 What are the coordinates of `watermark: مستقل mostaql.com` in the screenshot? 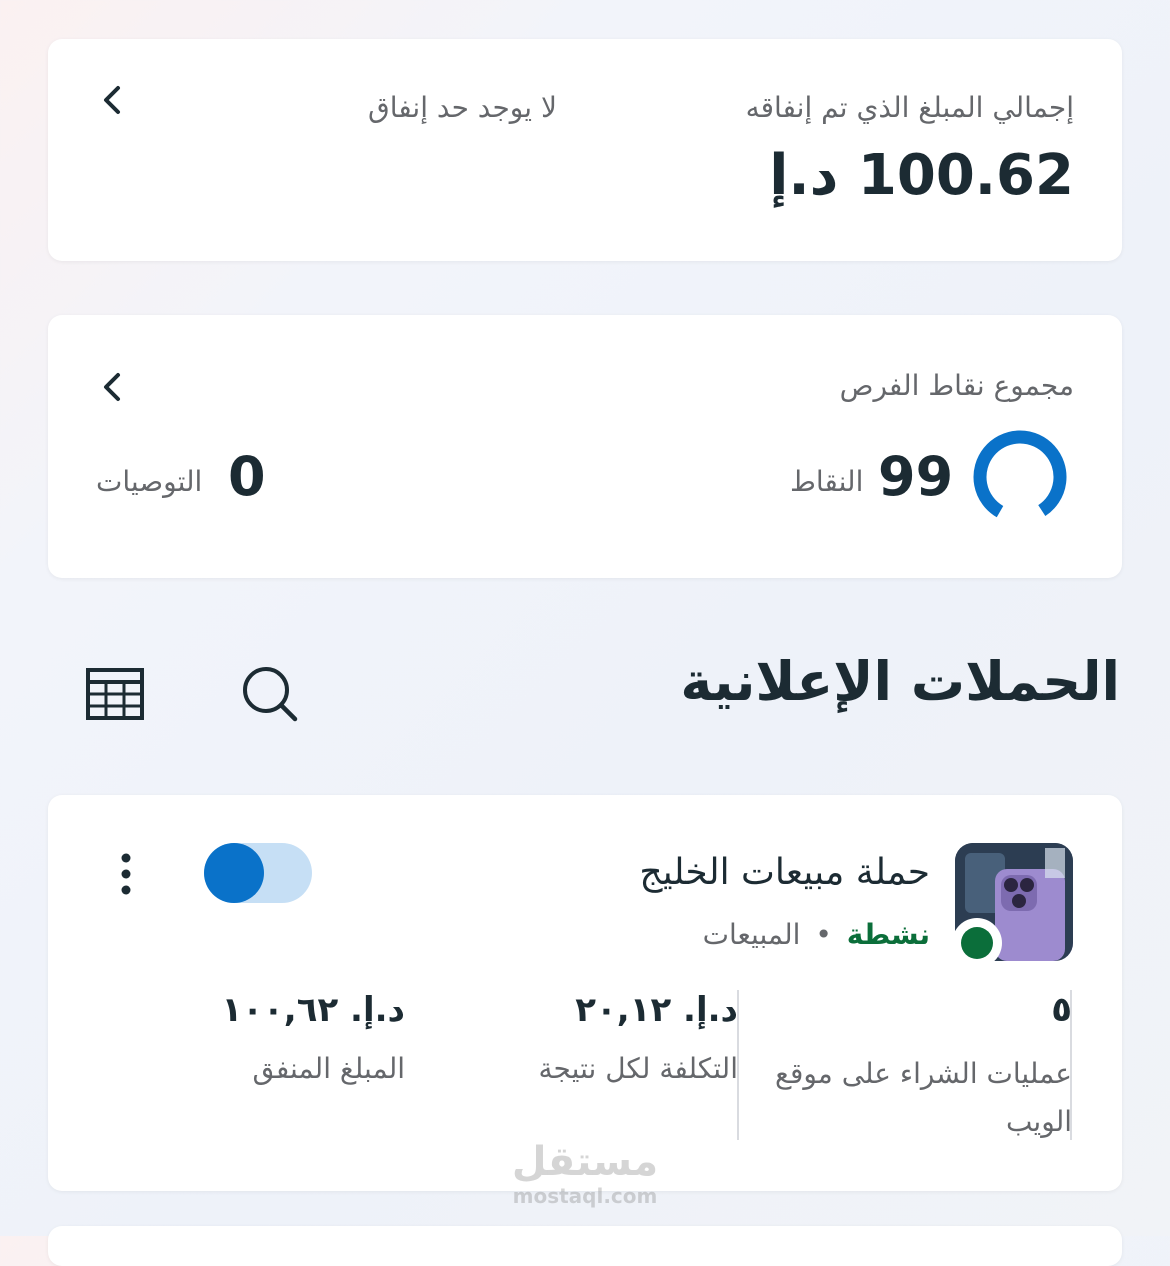 It's located at (585, 1174).